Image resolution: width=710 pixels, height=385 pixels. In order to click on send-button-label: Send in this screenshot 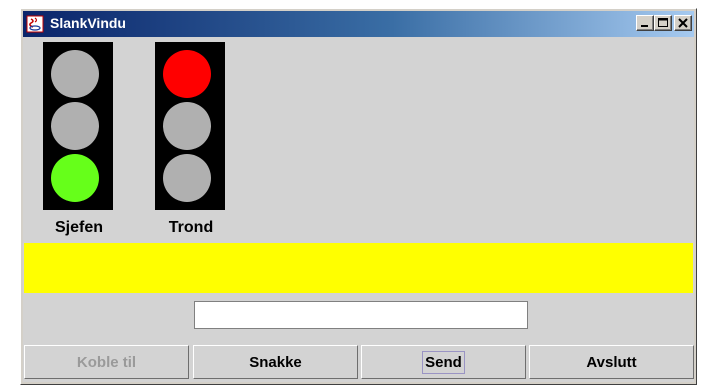, I will do `click(443, 362)`.